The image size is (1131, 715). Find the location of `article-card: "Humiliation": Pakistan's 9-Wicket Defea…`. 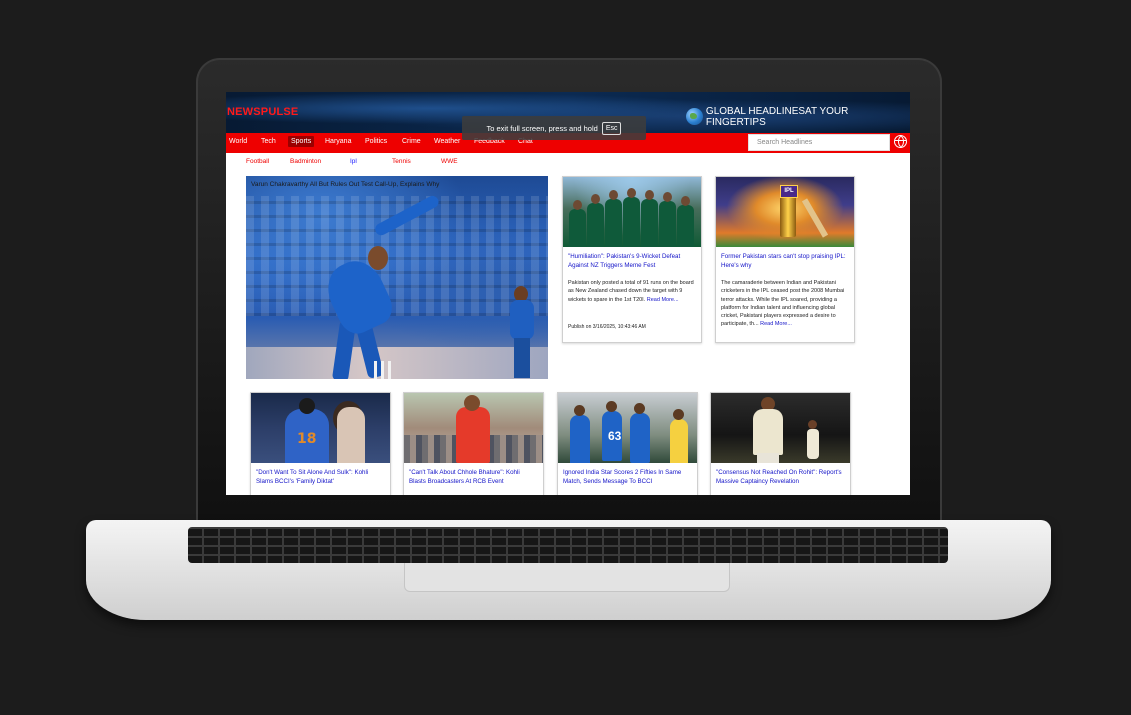

article-card: "Humiliation": Pakistan's 9-Wicket Defea… is located at coordinates (632, 259).